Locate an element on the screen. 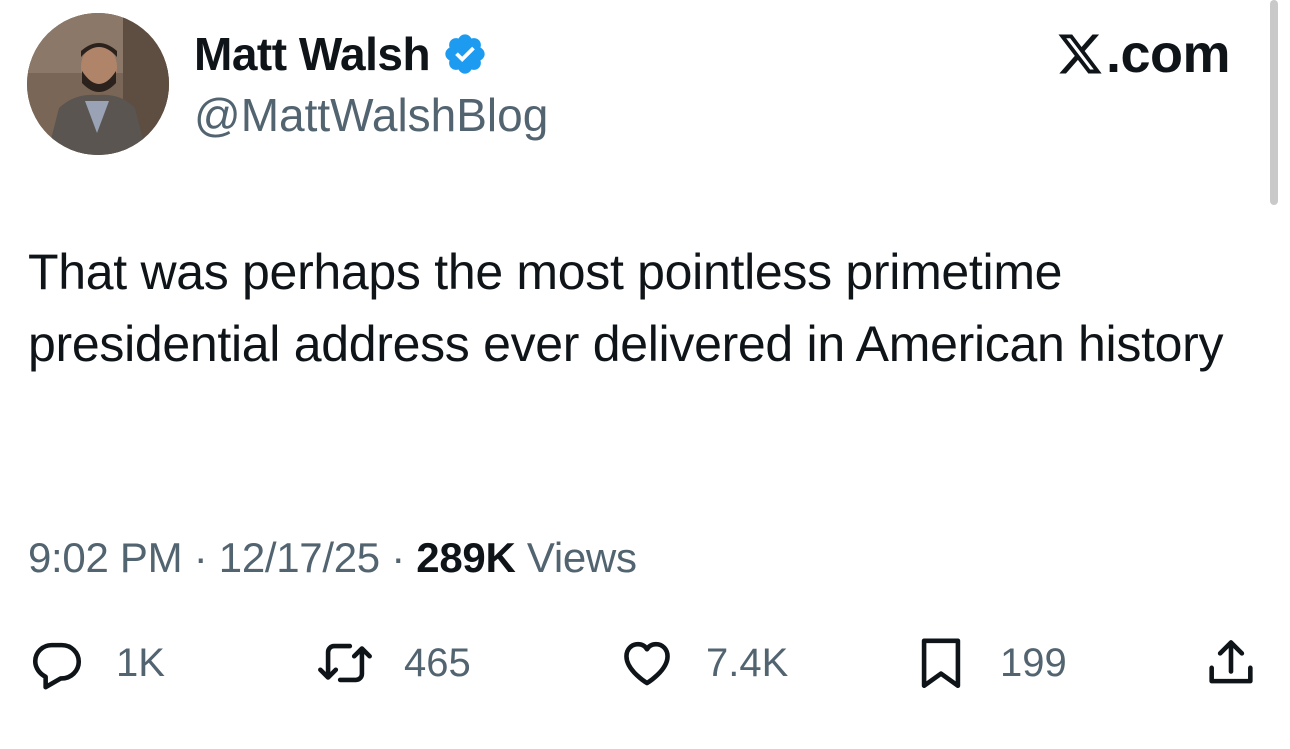  verified-badge-icon is located at coordinates (465, 54).